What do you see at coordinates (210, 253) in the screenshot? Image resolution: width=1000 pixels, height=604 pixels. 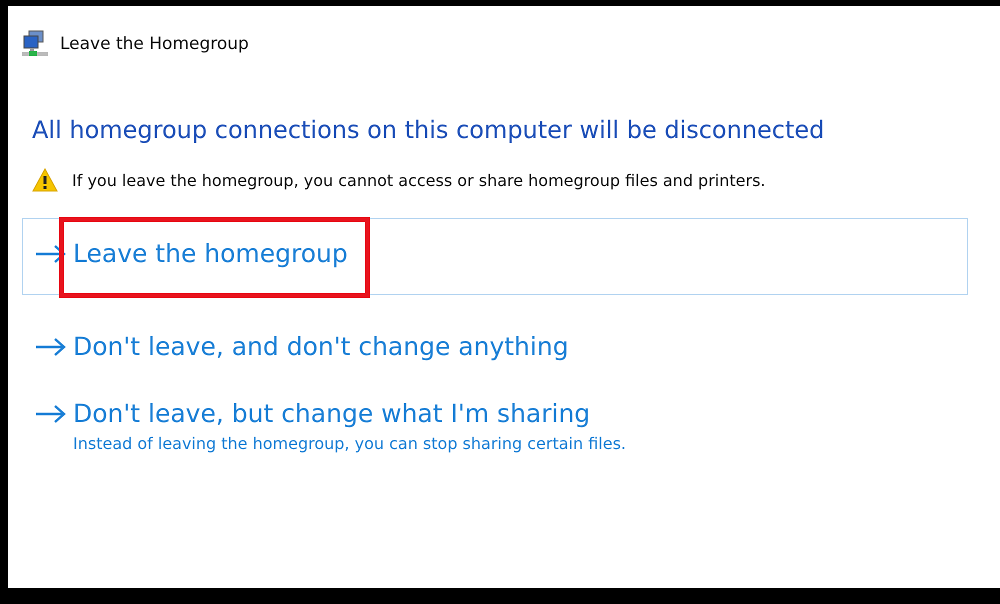 I see `option-label: Leave the homegroup` at bounding box center [210, 253].